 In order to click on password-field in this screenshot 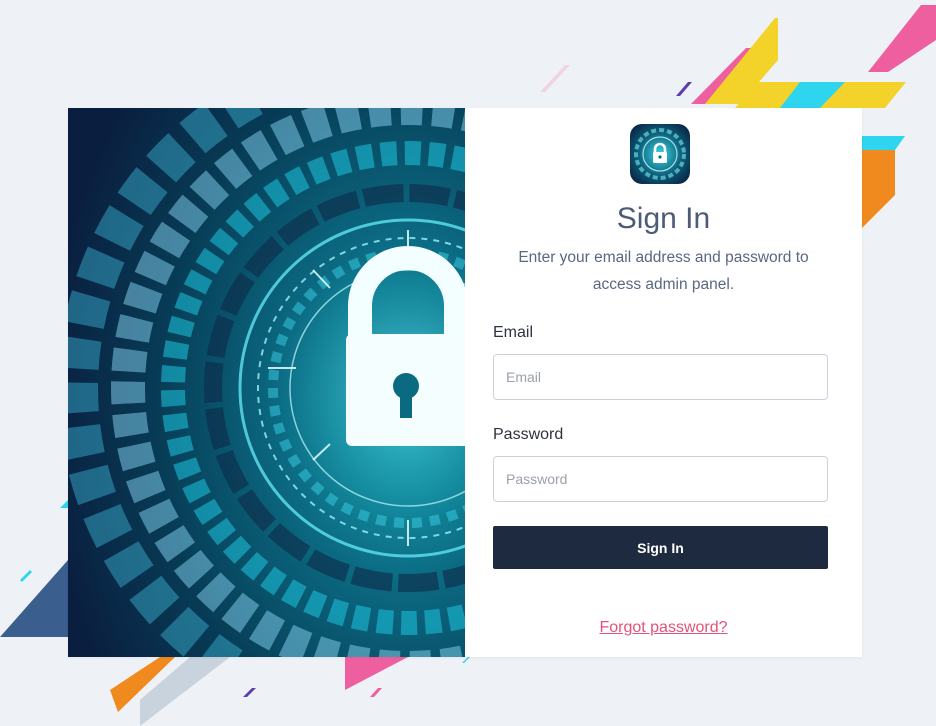, I will do `click(660, 479)`.